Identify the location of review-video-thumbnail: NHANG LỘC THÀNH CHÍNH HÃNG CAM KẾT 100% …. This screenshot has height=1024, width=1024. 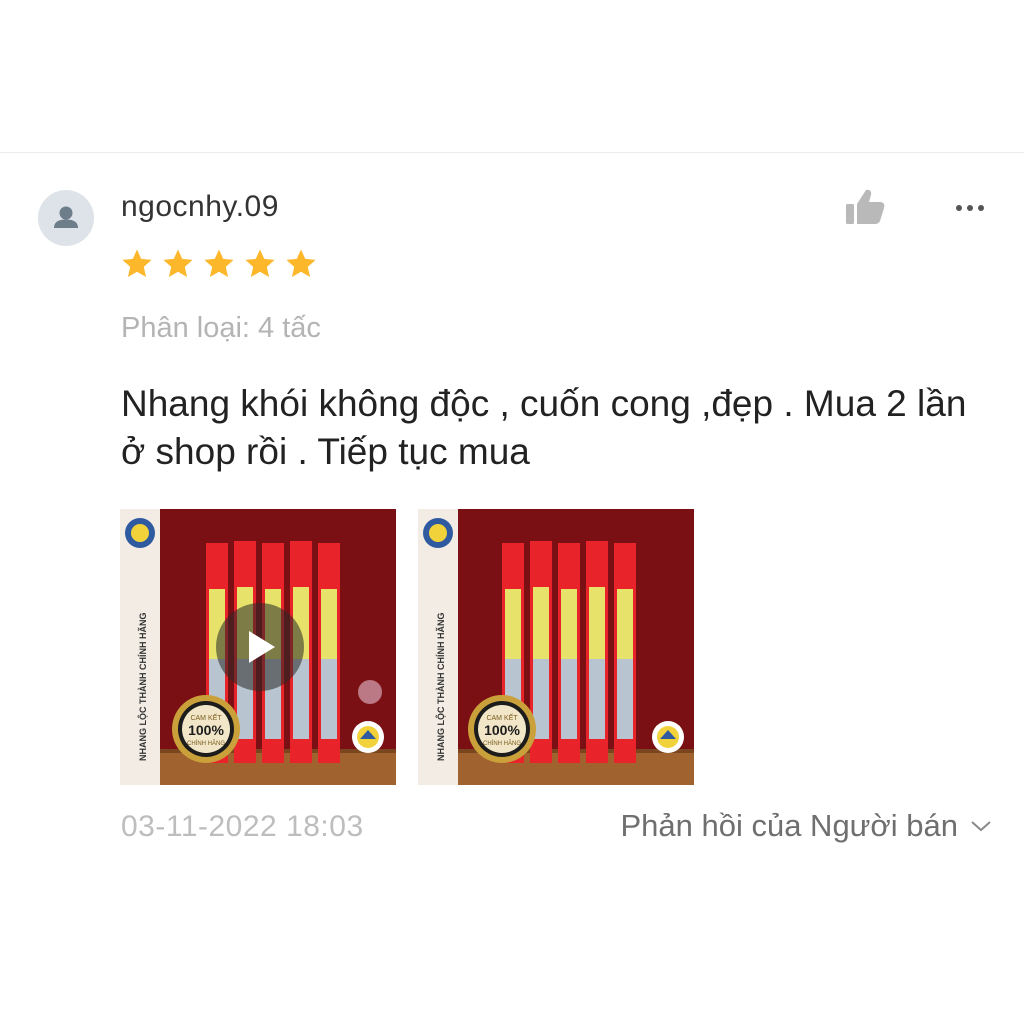
(258, 647).